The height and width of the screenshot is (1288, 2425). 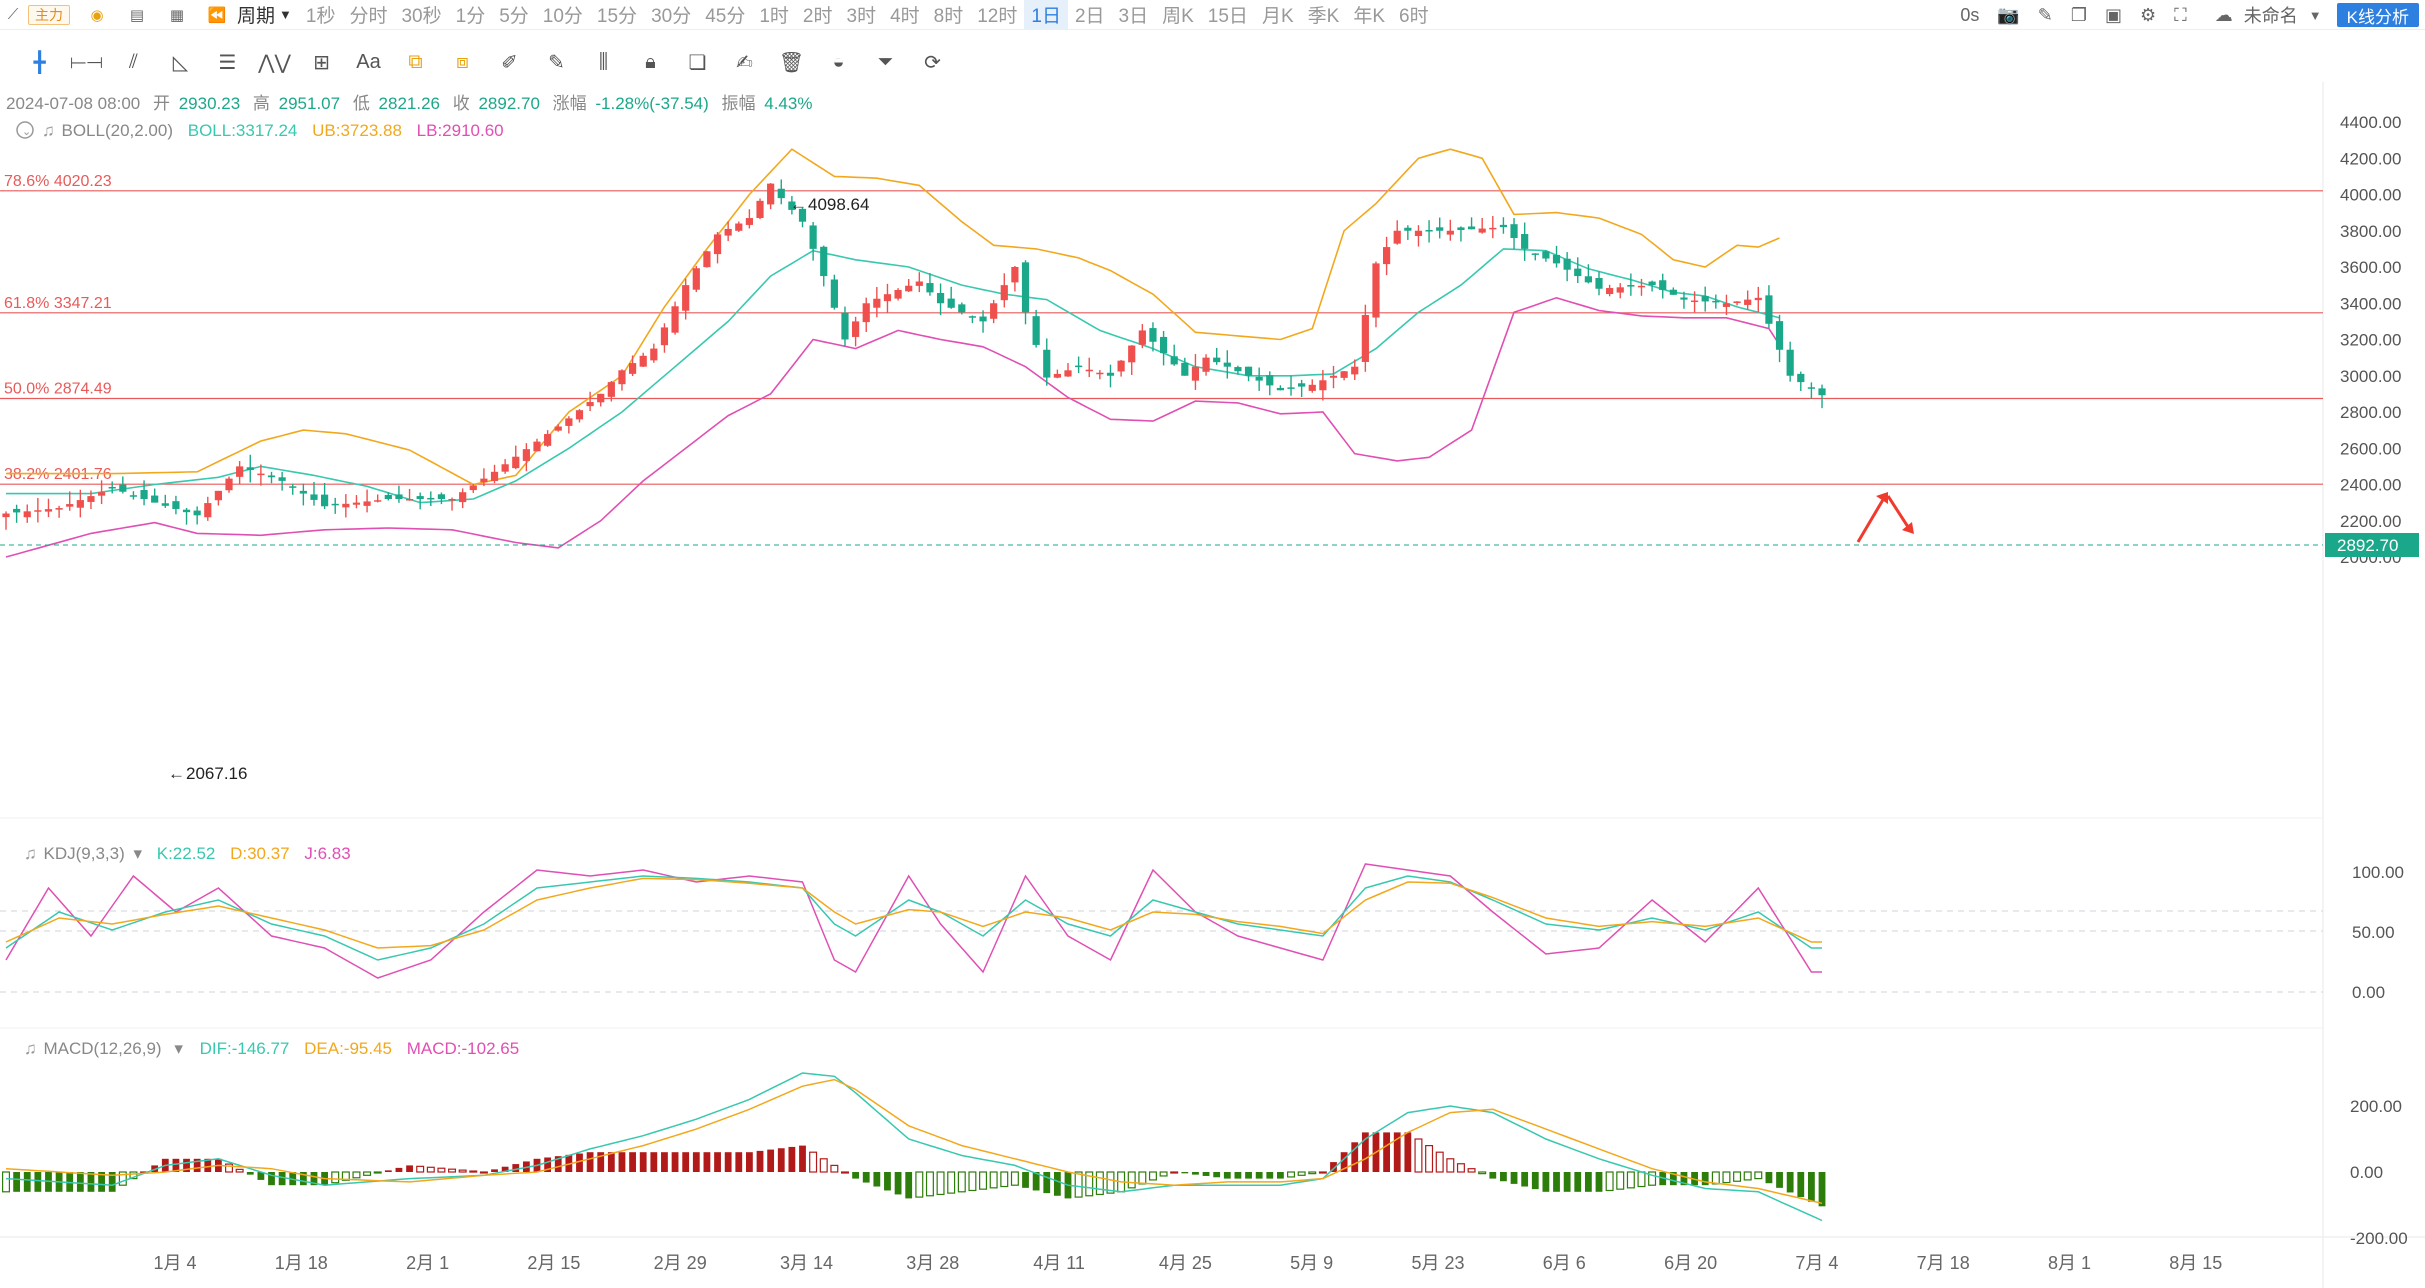 I want to click on refresh-icon: ⟳, so click(x=932, y=62).